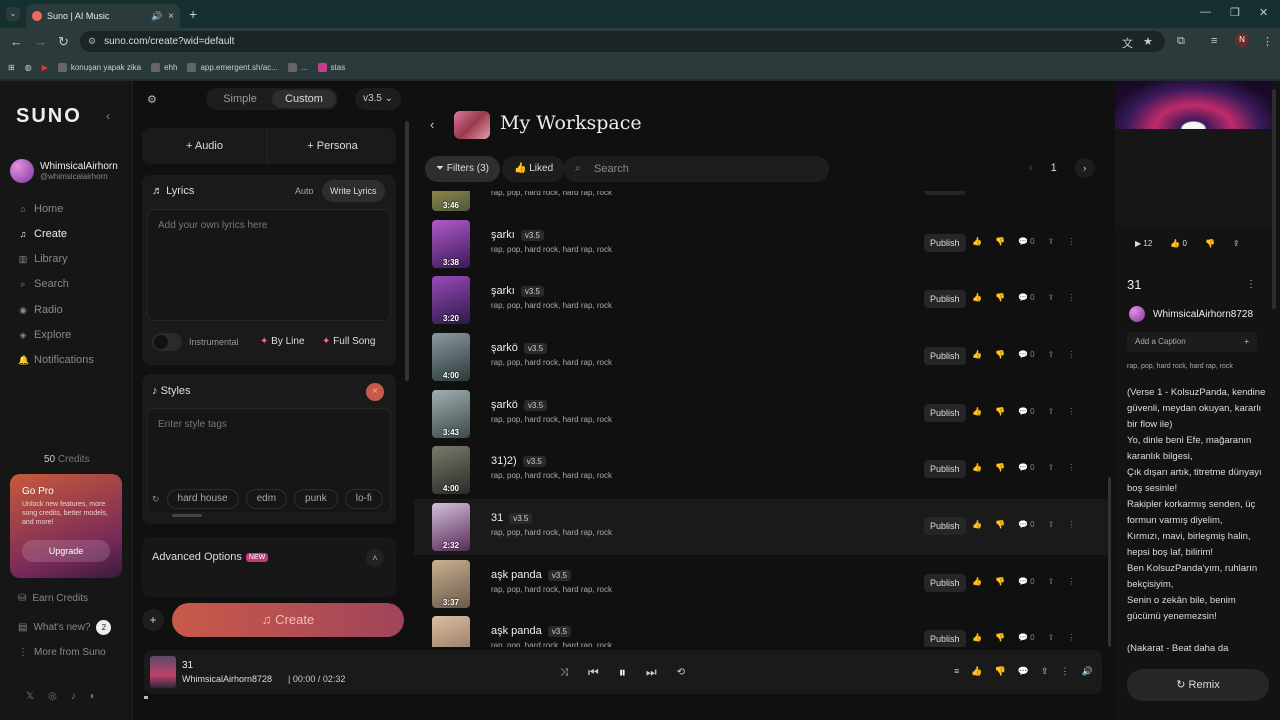 The image size is (1280, 720). I want to click on nav-radio: ◉ Radio, so click(40, 310).